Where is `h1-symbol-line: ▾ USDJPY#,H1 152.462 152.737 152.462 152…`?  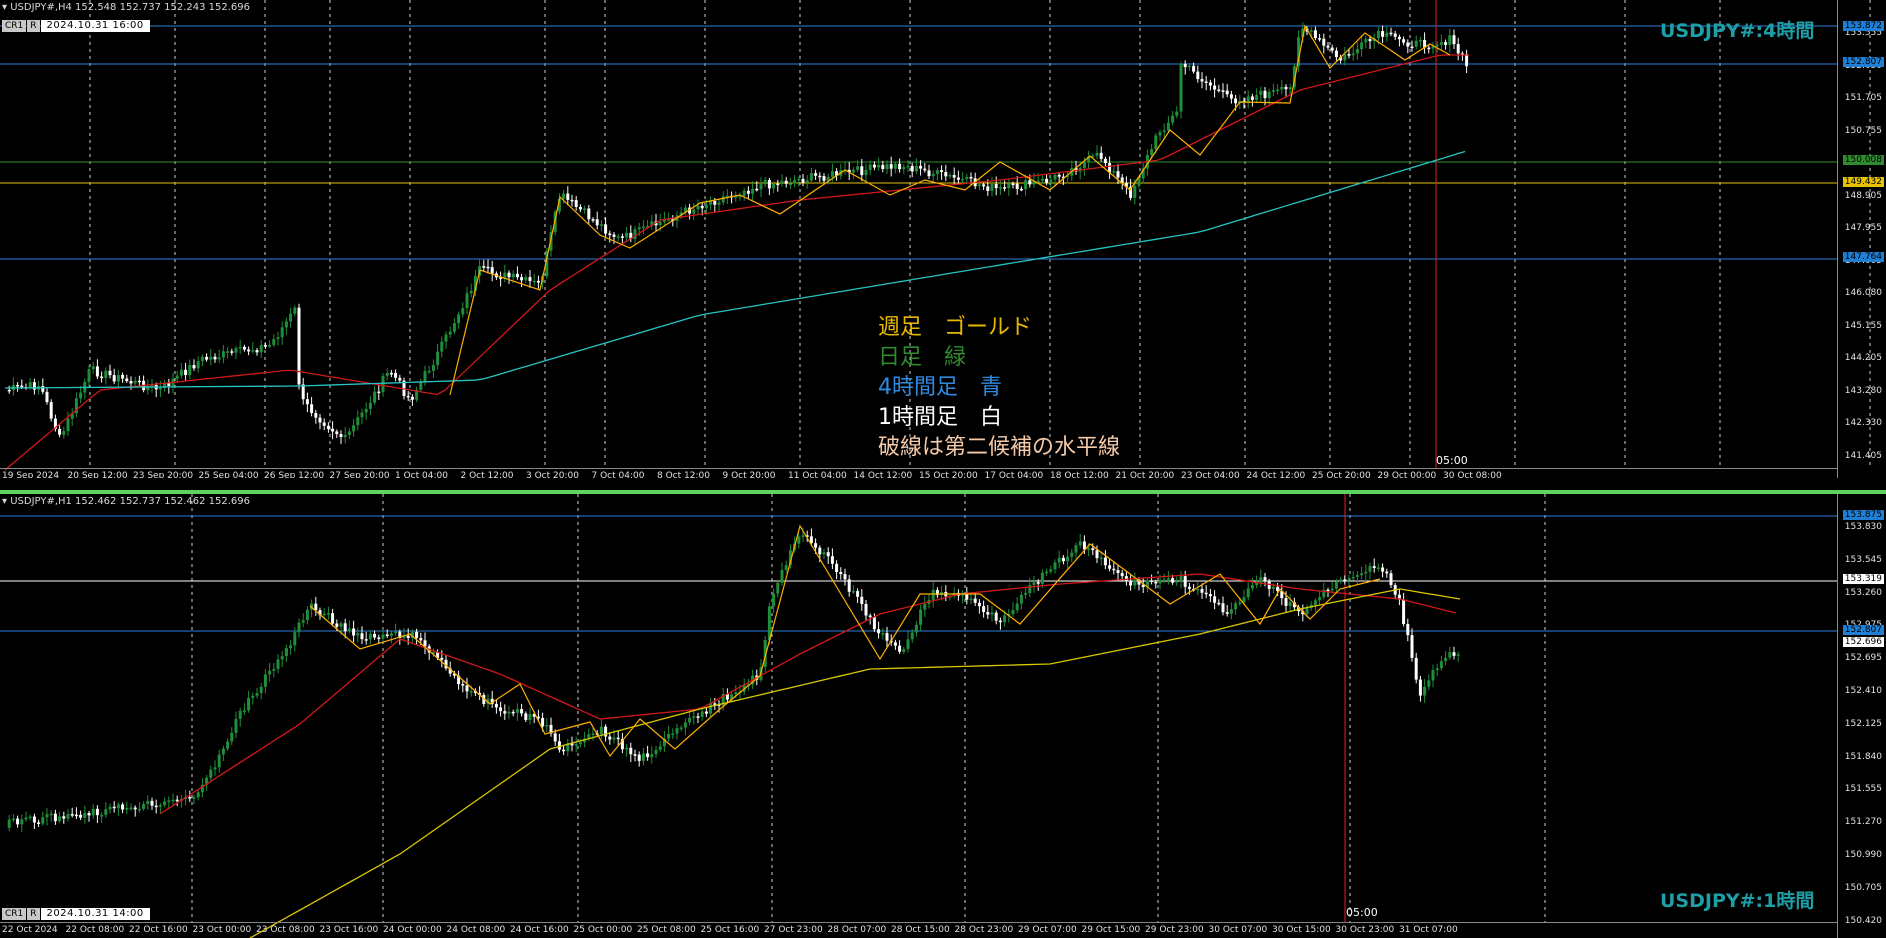 h1-symbol-line: ▾ USDJPY#,H1 152.462 152.737 152.462 152… is located at coordinates (126, 501).